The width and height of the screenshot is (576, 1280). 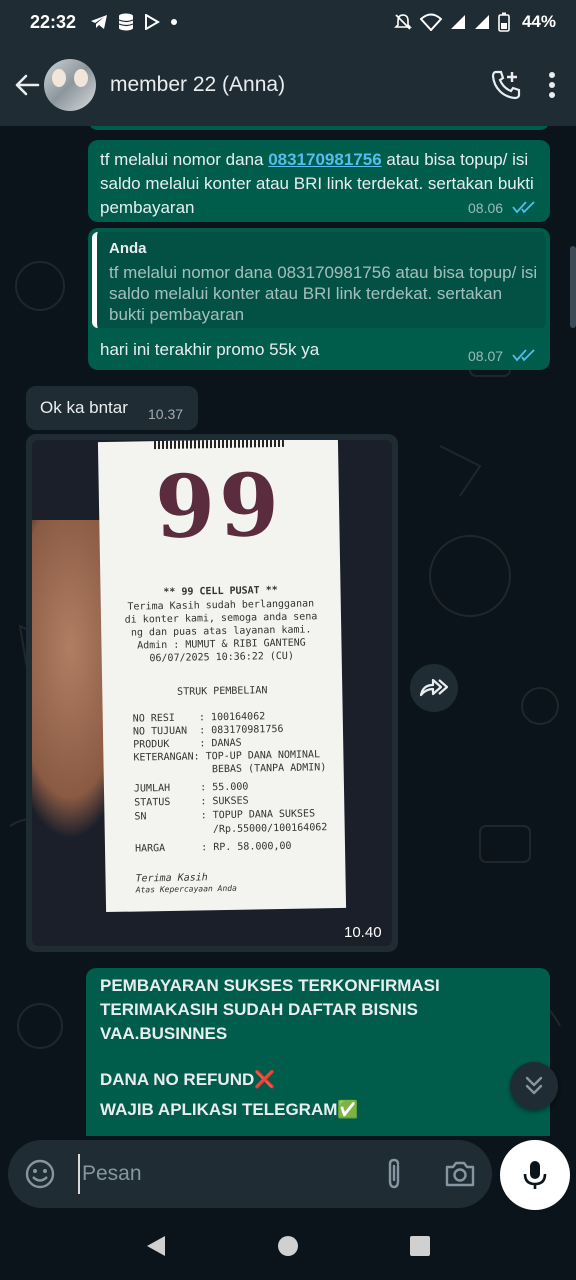 What do you see at coordinates (230, 769) in the screenshot?
I see `receipt-row: BEBAS (TANPA ADMIN)` at bounding box center [230, 769].